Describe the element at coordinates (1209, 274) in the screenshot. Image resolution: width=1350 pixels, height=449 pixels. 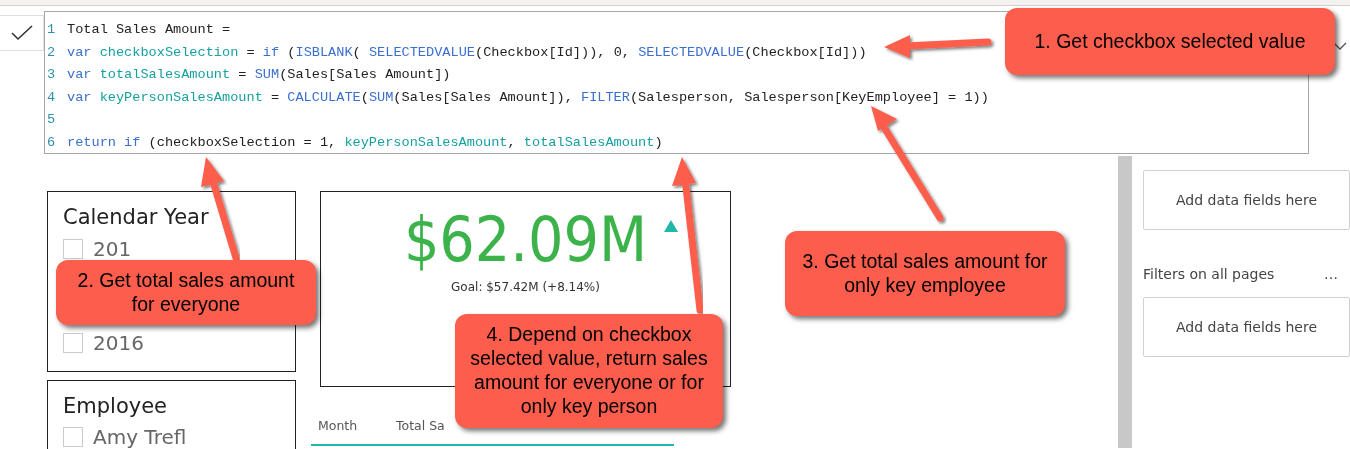
I see `section-title: Filters on all pages` at that location.